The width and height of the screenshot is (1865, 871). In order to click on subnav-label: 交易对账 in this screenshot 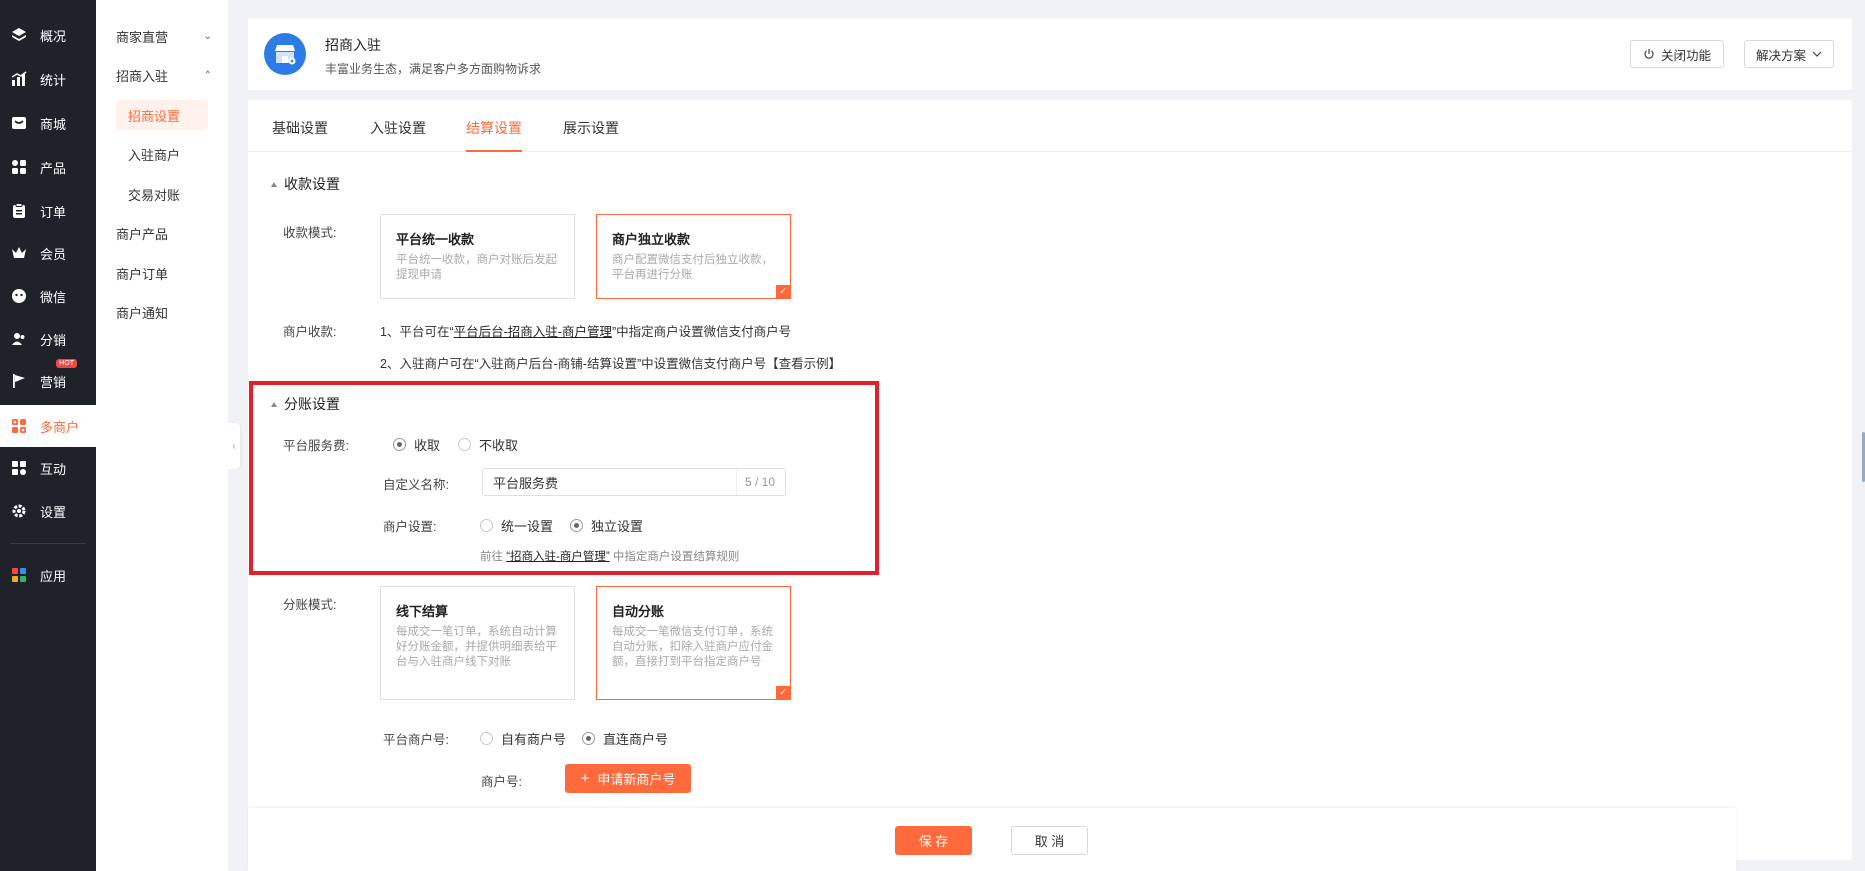, I will do `click(154, 195)`.